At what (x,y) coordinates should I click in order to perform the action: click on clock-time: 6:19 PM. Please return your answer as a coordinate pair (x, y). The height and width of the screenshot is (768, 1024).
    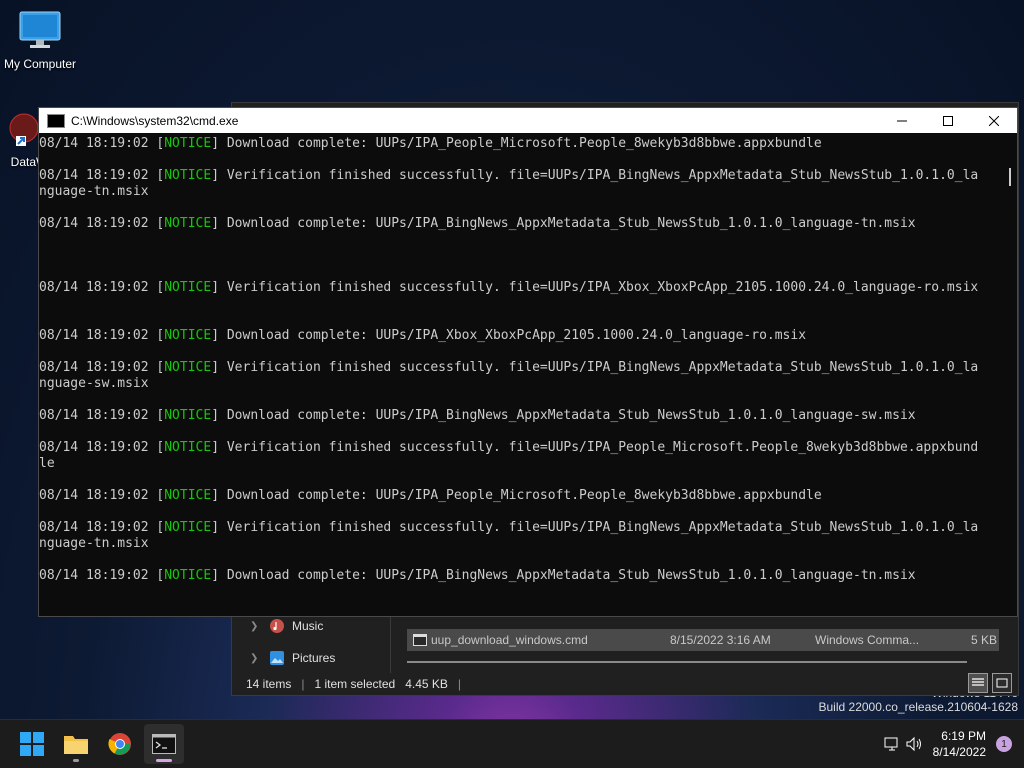
    Looking at the image, I should click on (963, 736).